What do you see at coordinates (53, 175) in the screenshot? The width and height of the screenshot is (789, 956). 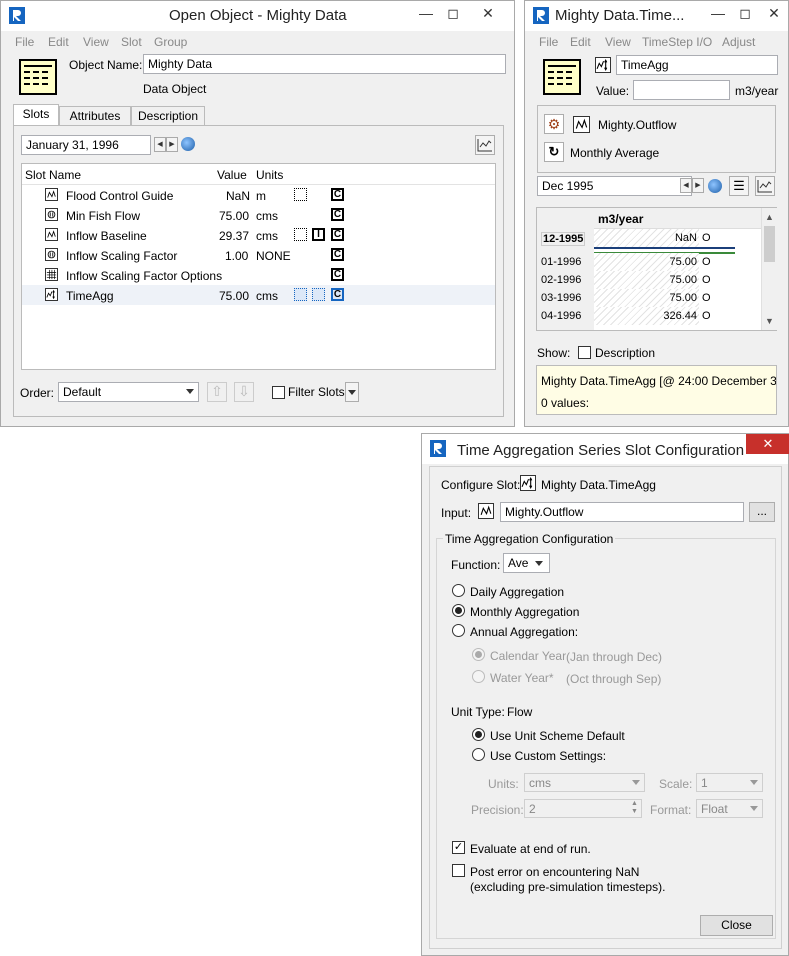 I see `column-header-slot-name: Slot Name` at bounding box center [53, 175].